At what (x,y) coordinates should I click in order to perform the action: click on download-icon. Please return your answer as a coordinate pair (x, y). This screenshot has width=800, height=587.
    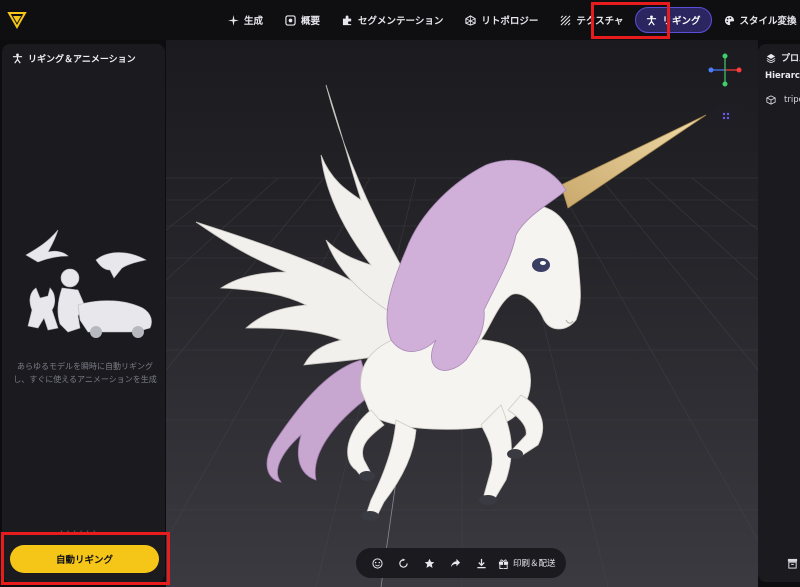
    Looking at the image, I should click on (481, 563).